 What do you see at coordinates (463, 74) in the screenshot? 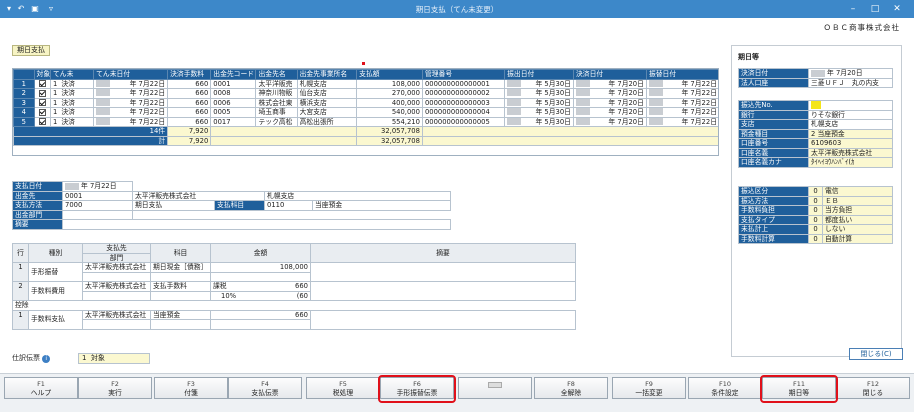
I see `col-mgmt-no: 管理番号` at bounding box center [463, 74].